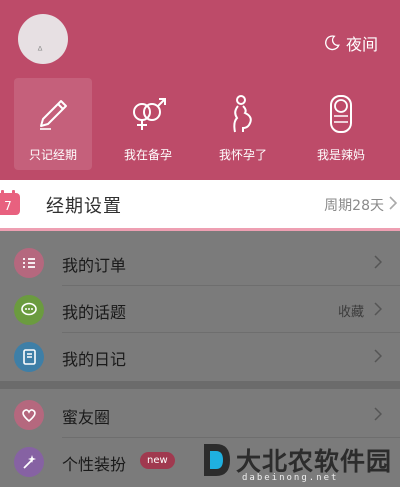 The image size is (400, 487). Describe the element at coordinates (84, 206) in the screenshot. I see `period-settings-title: 经期设置` at that location.